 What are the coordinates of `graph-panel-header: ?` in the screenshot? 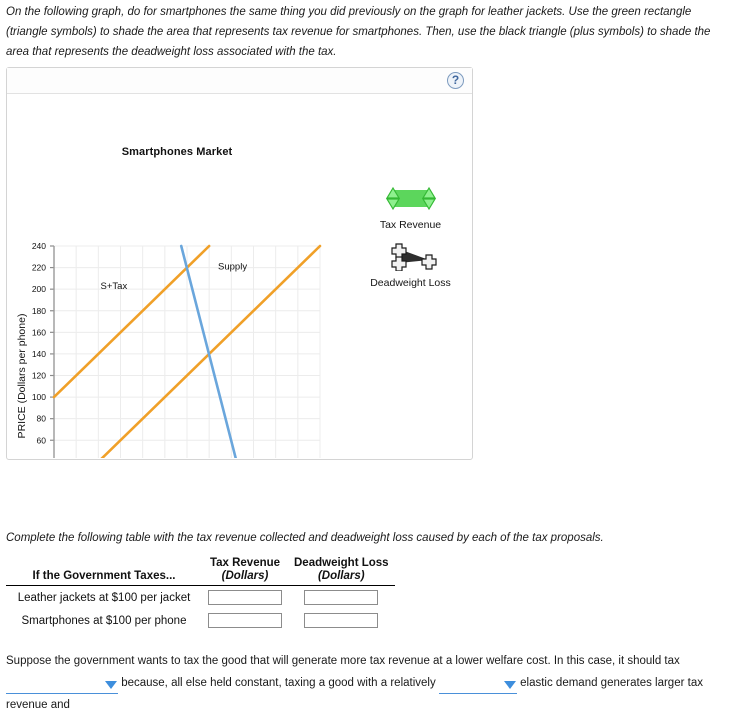 It's located at (239, 81).